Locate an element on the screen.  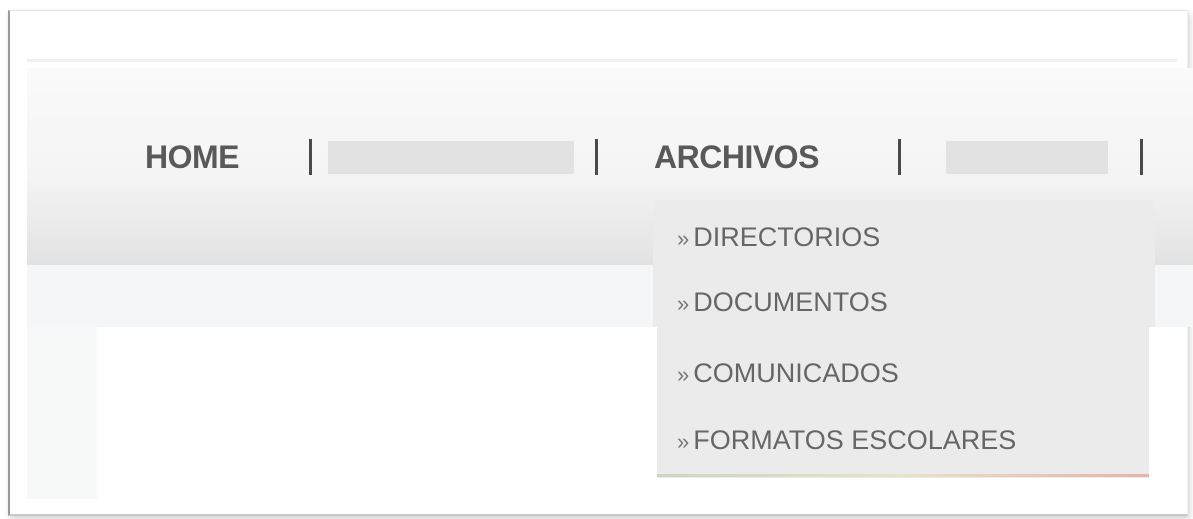
dropdown-item-formatos-escolares: » FORMATOS ESCOLARES is located at coordinates (846, 441).